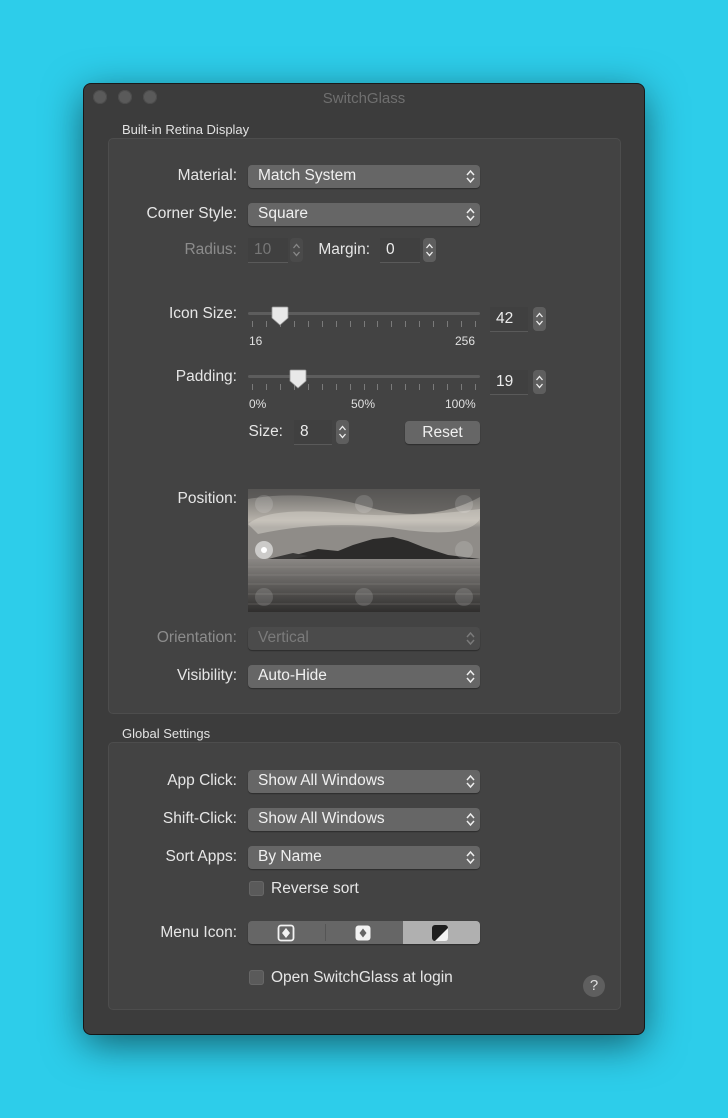 Image resolution: width=728 pixels, height=1118 pixels. I want to click on padding-ticks, so click(364, 388).